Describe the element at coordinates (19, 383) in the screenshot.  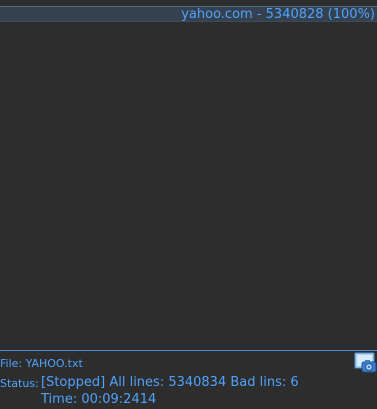
I see `status-label: Status:` at that location.